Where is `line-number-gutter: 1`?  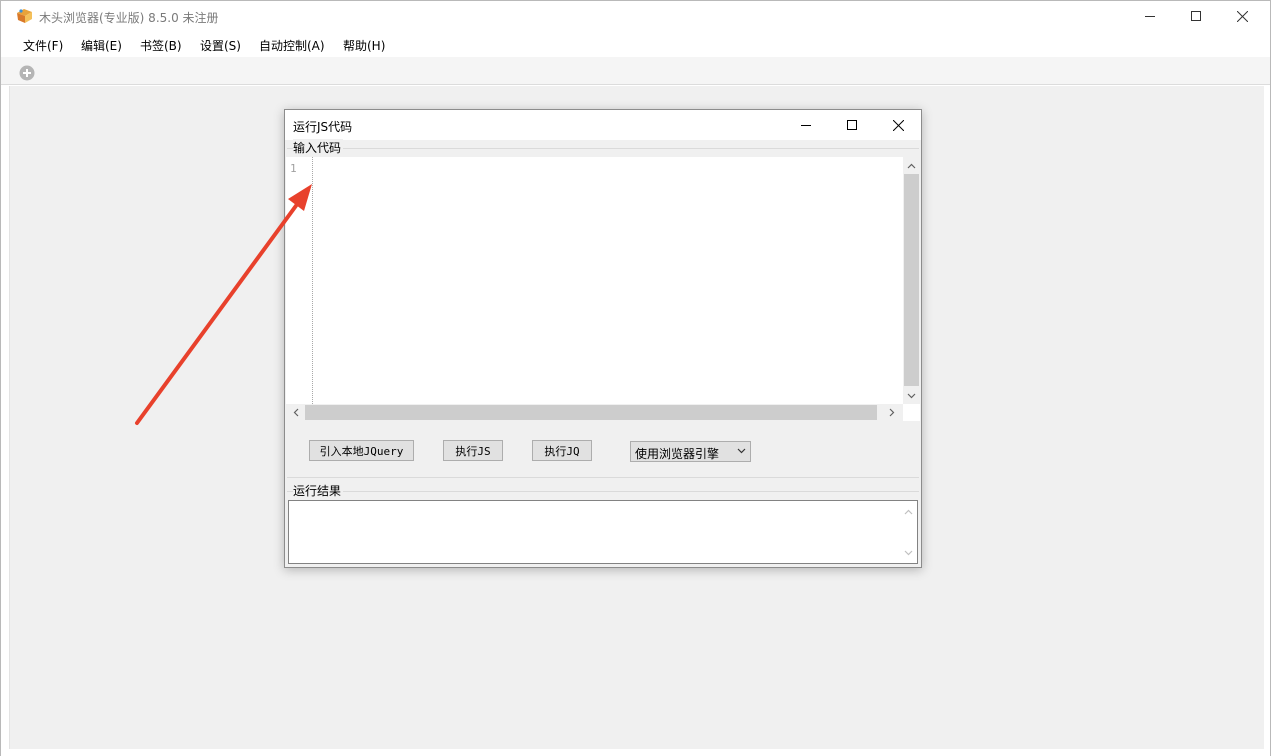
line-number-gutter: 1 is located at coordinates (299, 280).